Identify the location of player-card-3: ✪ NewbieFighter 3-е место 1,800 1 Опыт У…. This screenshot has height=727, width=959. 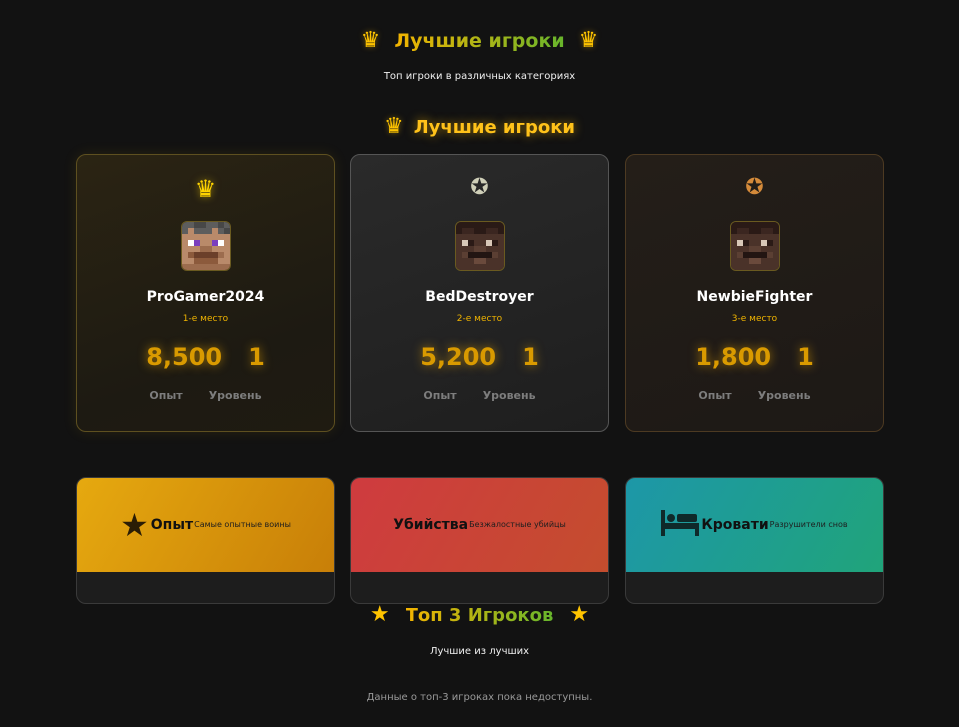
(754, 293).